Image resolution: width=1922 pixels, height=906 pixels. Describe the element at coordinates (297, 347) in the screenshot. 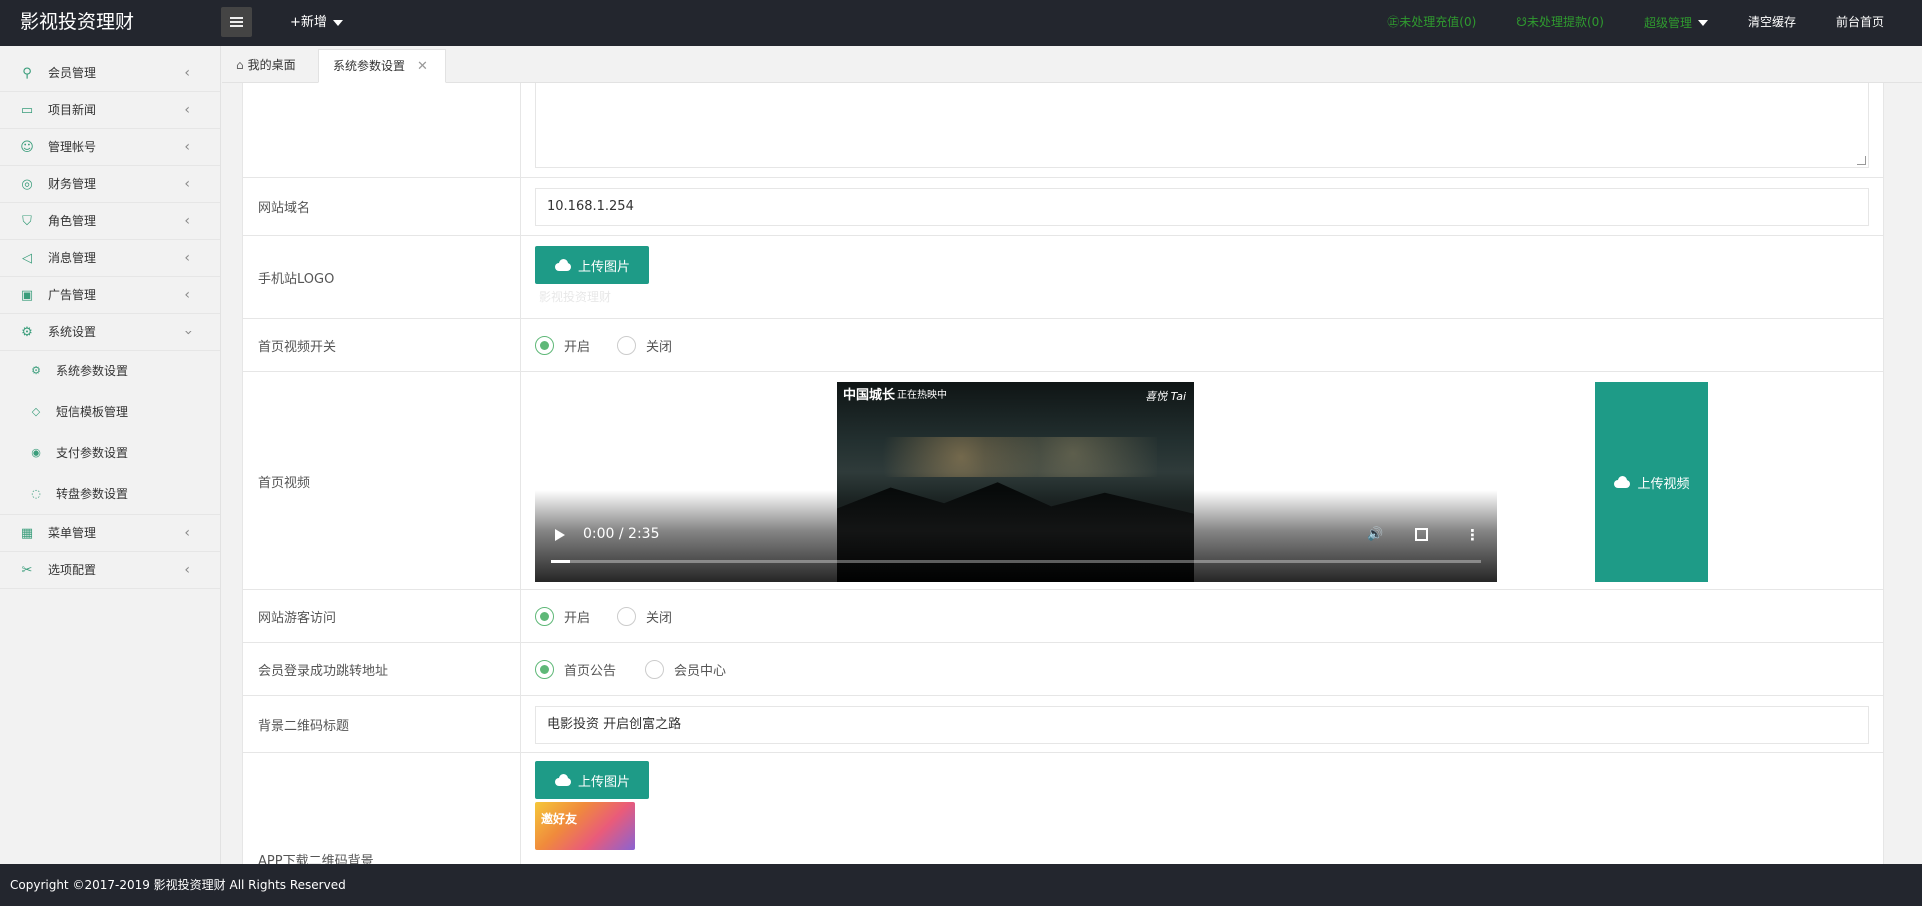

I see `video-switch-label: 首页视频开关` at that location.